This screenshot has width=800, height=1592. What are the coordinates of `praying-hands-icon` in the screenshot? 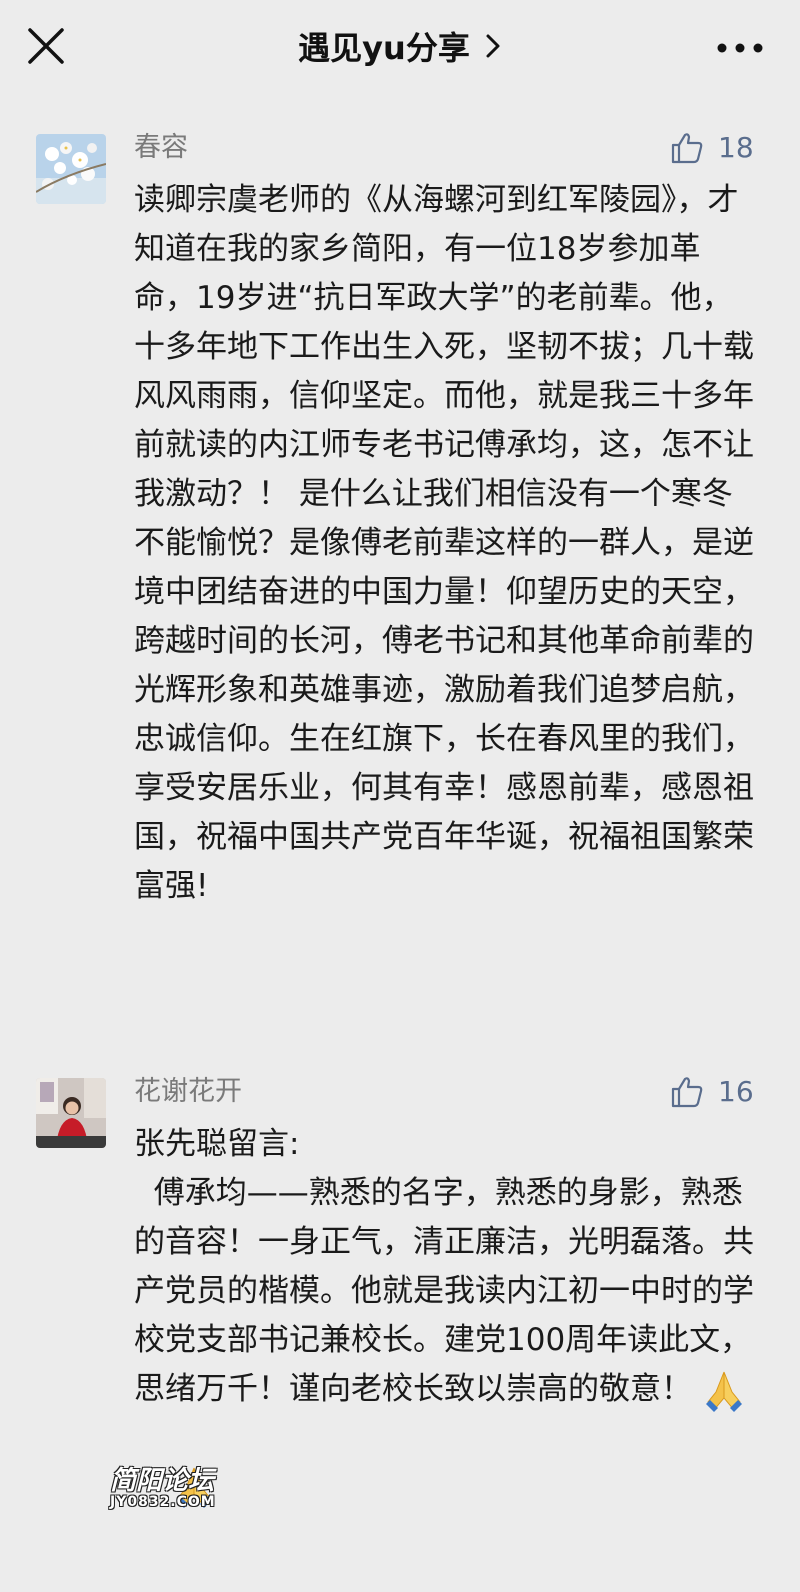 It's located at (723, 1391).